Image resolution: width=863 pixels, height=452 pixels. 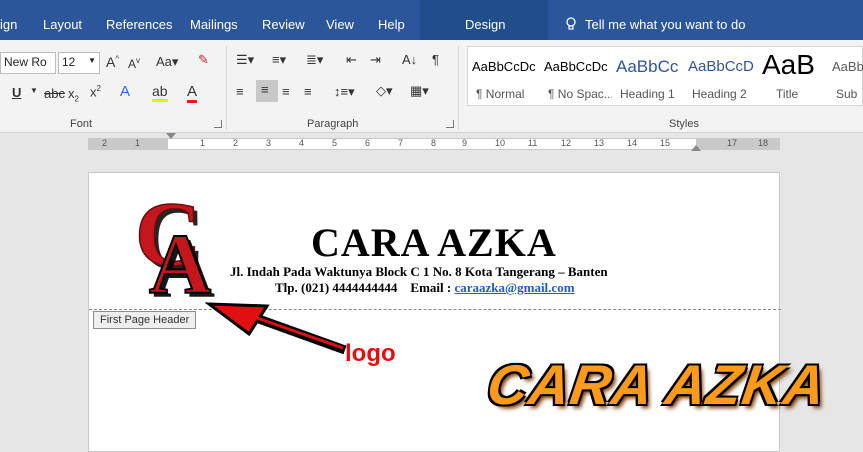 What do you see at coordinates (112, 62) in the screenshot?
I see `grow-font-button: A^` at bounding box center [112, 62].